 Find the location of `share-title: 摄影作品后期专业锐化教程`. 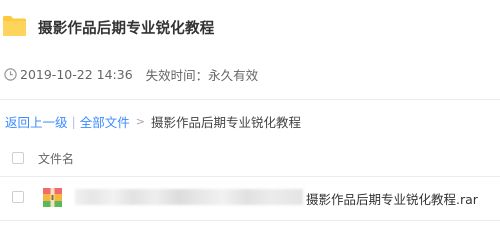

share-title: 摄影作品后期专业锐化教程 is located at coordinates (126, 29).